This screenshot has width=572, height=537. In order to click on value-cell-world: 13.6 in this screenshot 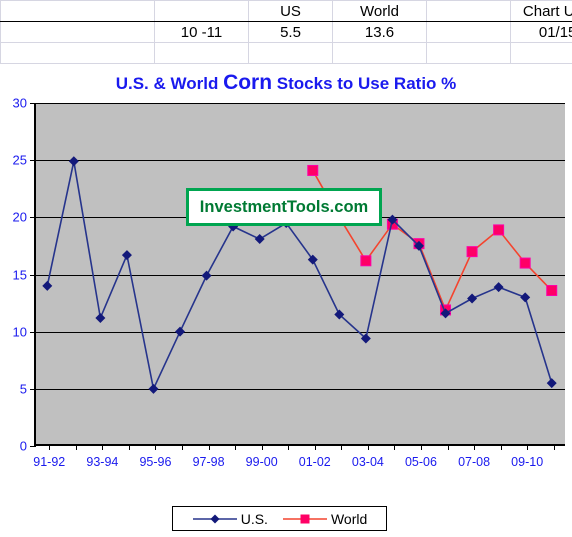, I will do `click(379, 32)`.